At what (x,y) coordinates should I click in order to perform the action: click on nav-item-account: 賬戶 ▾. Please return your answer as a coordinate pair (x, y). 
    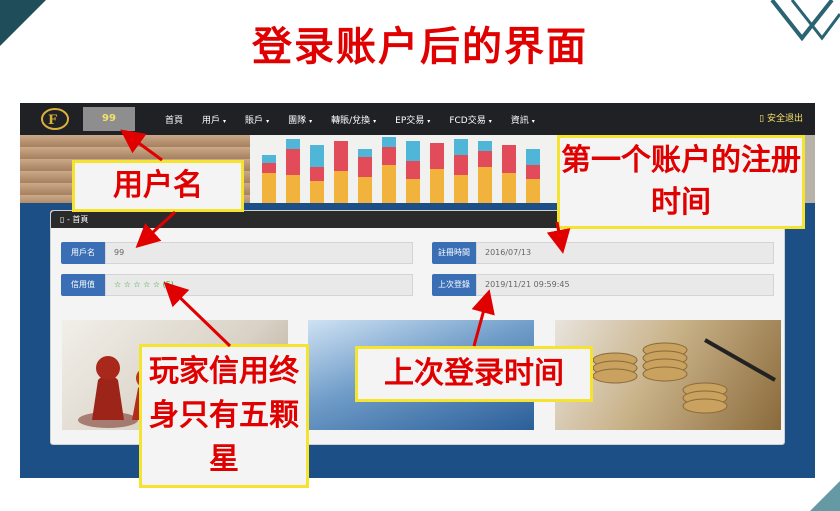
    Looking at the image, I should click on (257, 119).